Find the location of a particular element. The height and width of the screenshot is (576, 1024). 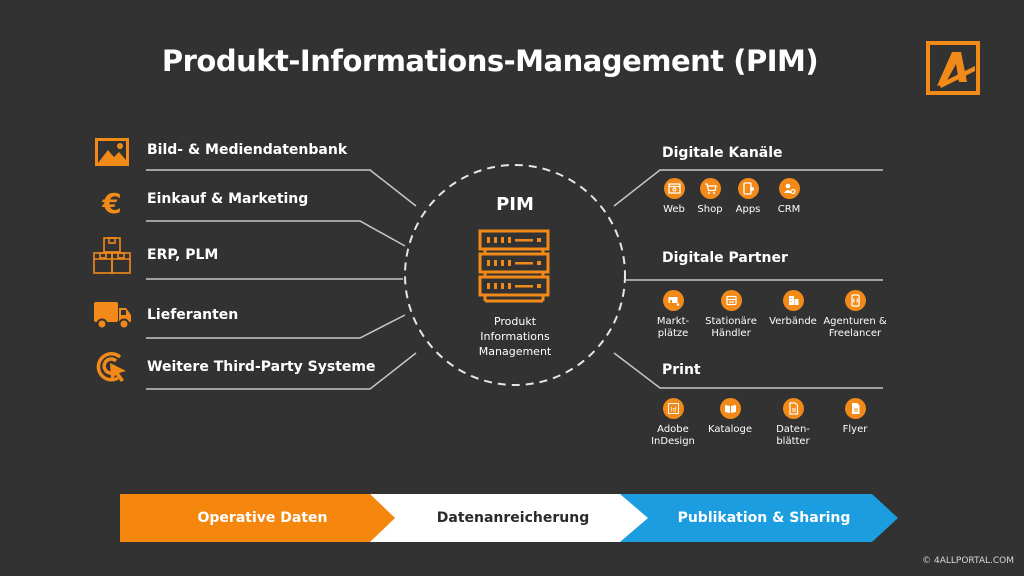

open-book-icon is located at coordinates (730, 409).